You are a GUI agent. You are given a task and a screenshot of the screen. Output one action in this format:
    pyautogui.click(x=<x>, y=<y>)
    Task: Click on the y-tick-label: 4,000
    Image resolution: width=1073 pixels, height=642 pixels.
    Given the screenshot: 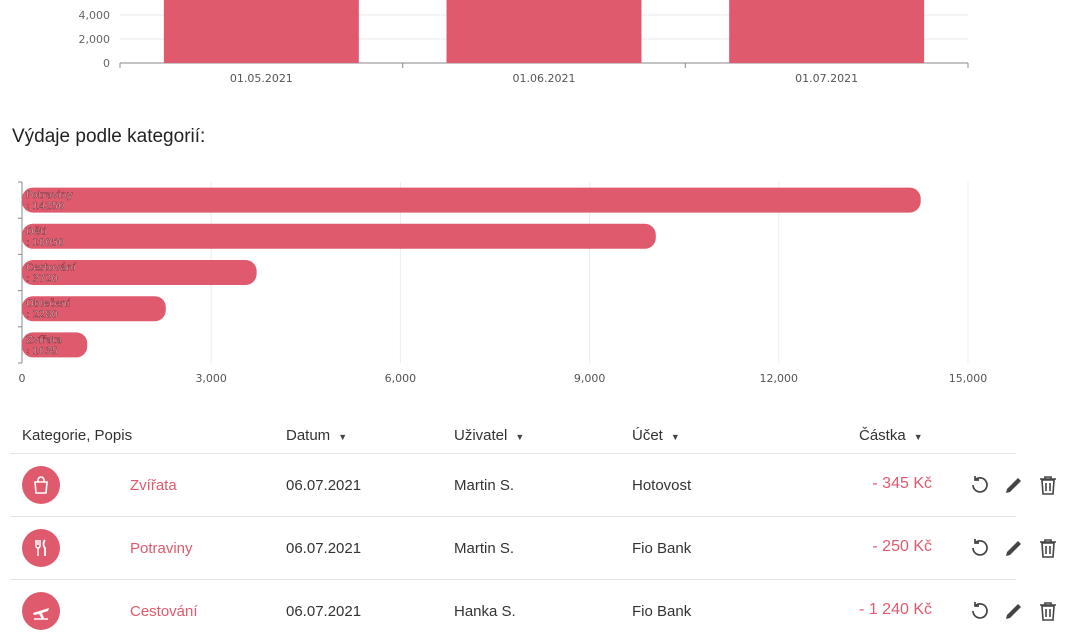 What is the action you would take?
    pyautogui.click(x=95, y=15)
    